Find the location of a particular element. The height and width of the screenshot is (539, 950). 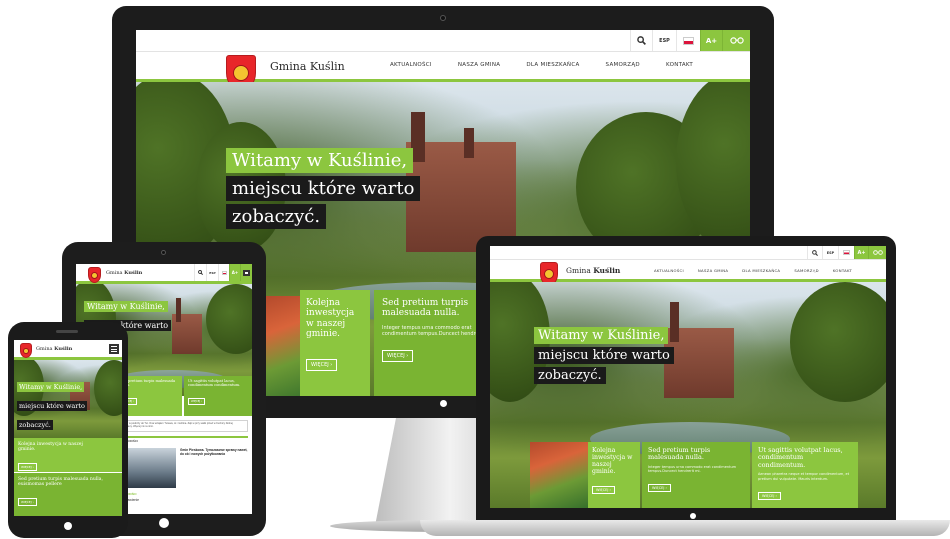

tablet-navbar: Gmina Kuślin ESP A+ is located at coordinates (164, 274).